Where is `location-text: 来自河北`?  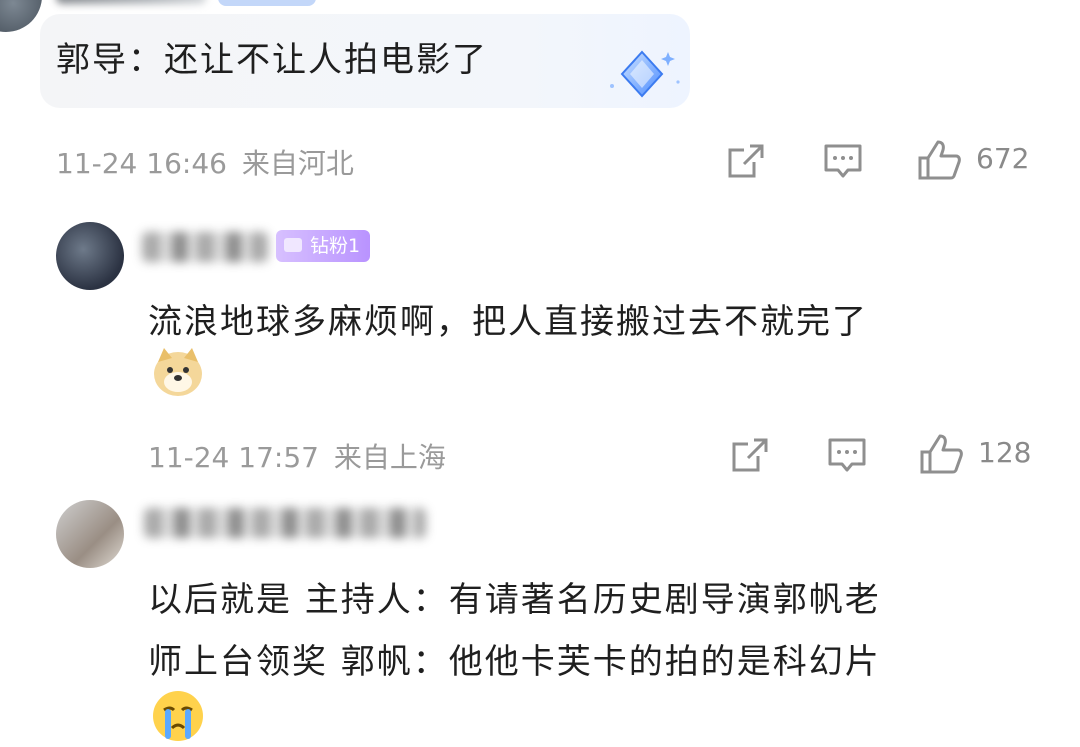 location-text: 来自河北 is located at coordinates (297, 163).